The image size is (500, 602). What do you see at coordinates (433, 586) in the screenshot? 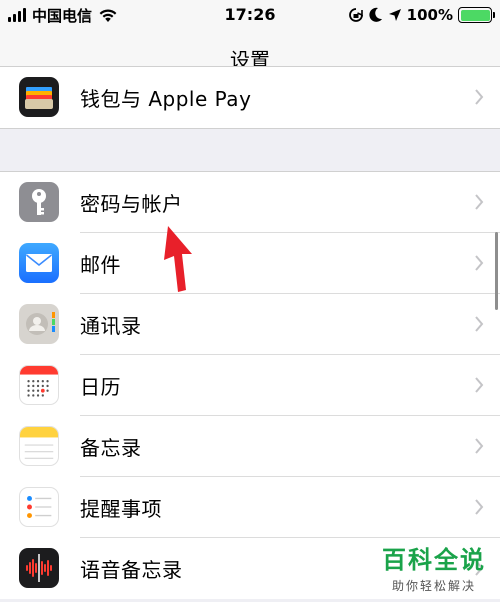
I see `watermark-subtitle: 助你轻松解决` at bounding box center [433, 586].